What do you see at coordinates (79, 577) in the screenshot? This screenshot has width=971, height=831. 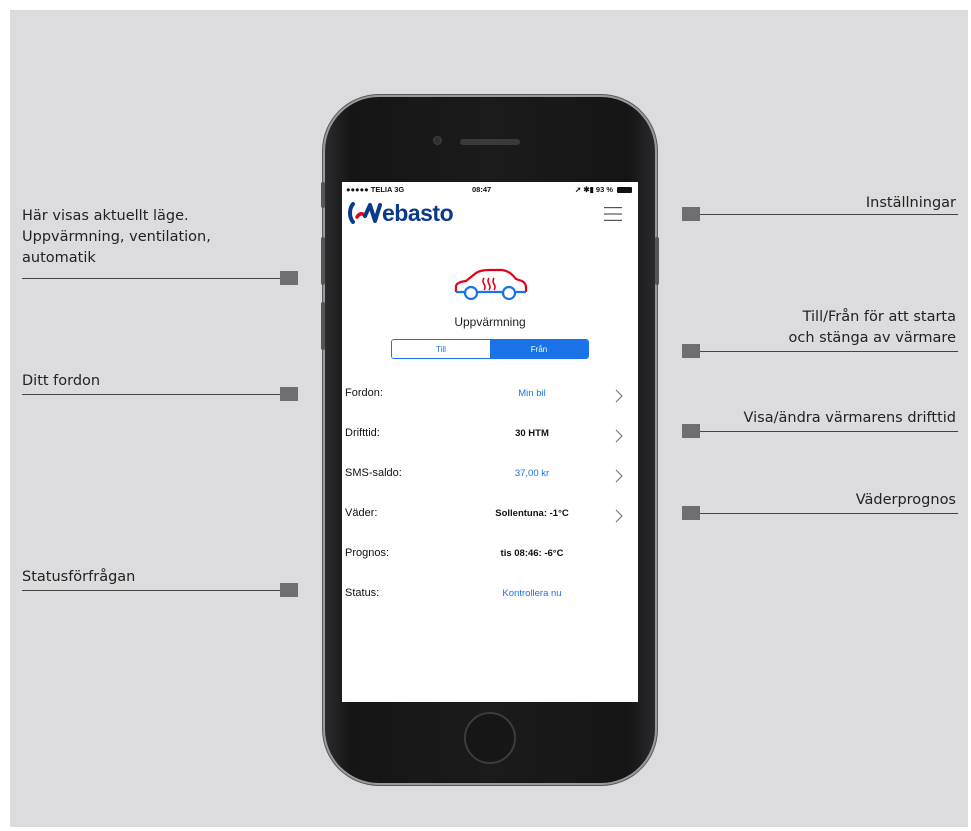 I see `annotation-status-request: Statusförfrågan` at bounding box center [79, 577].